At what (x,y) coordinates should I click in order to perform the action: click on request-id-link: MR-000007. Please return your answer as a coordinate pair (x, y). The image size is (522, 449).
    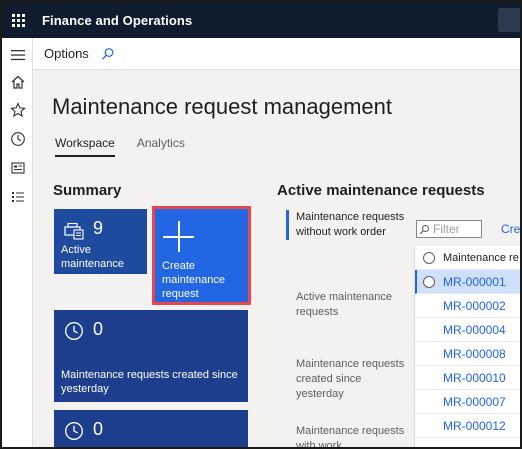
    Looking at the image, I should click on (474, 402).